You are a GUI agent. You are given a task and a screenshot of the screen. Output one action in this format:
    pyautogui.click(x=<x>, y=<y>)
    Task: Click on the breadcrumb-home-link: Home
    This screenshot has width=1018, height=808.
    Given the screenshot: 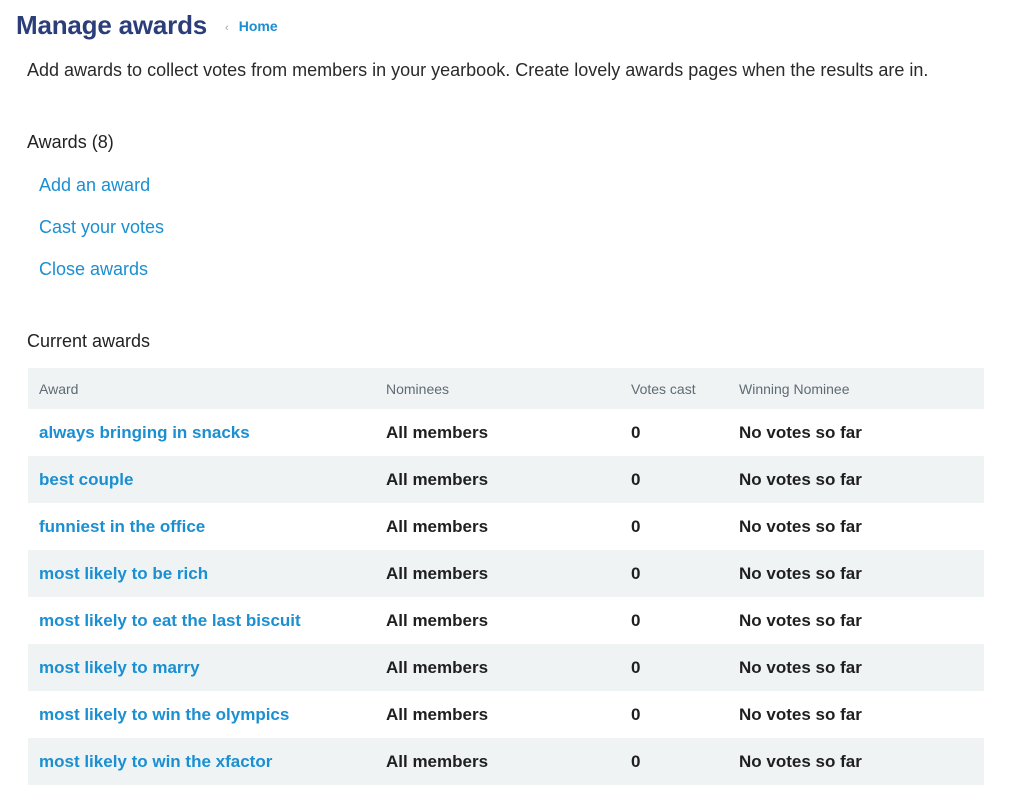 What is the action you would take?
    pyautogui.click(x=258, y=26)
    